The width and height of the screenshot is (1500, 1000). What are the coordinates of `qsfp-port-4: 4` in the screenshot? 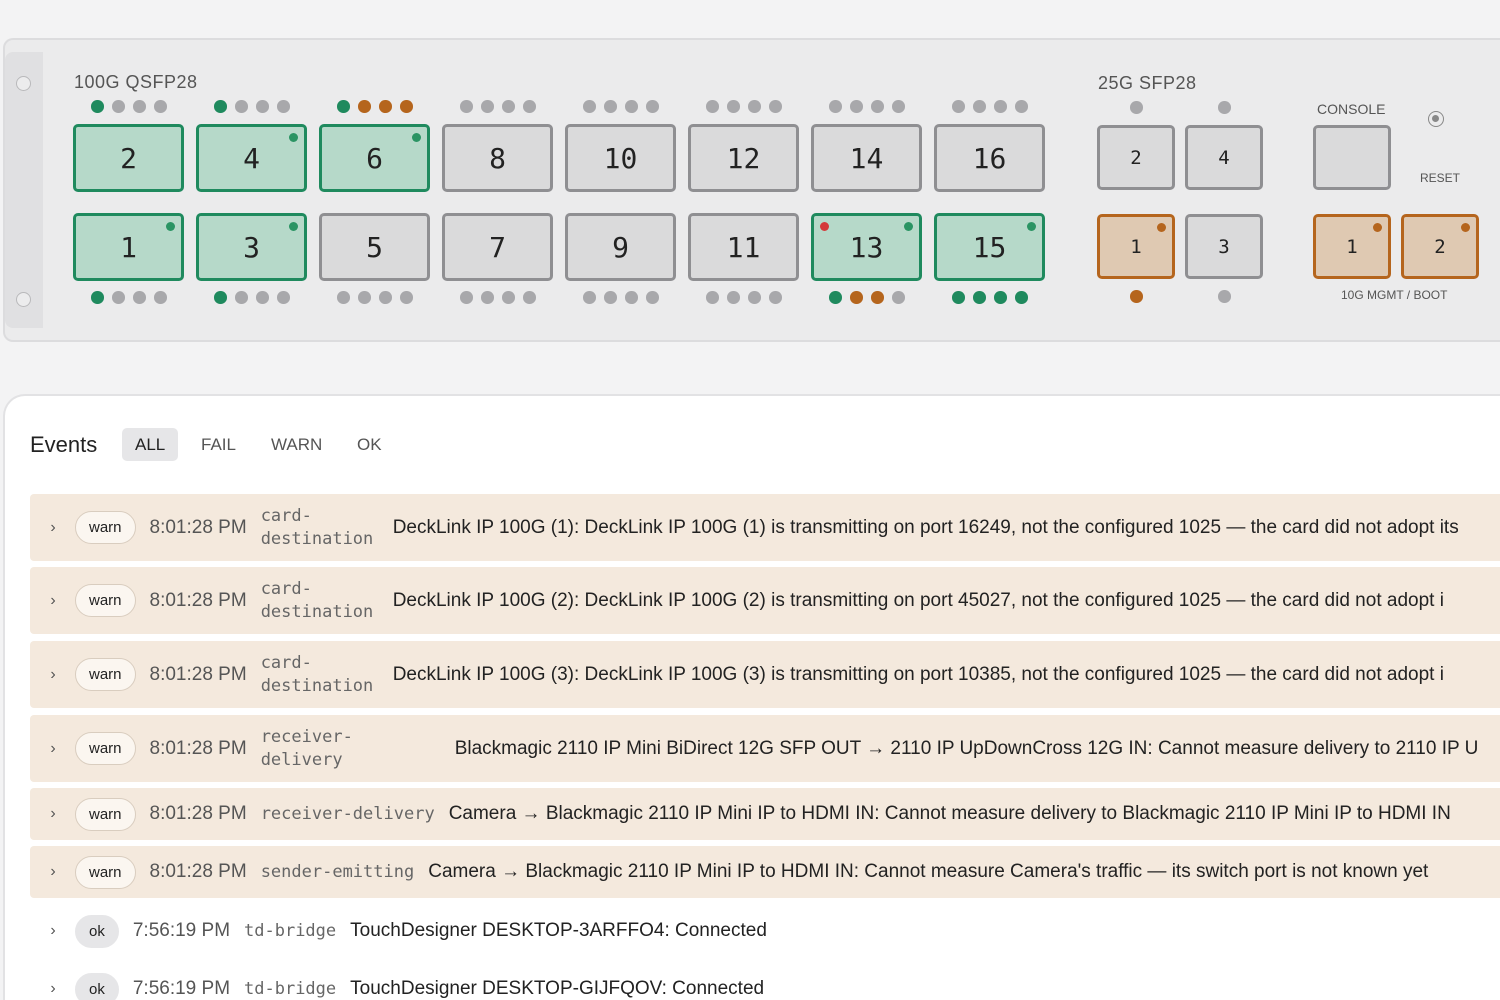 It's located at (251, 158).